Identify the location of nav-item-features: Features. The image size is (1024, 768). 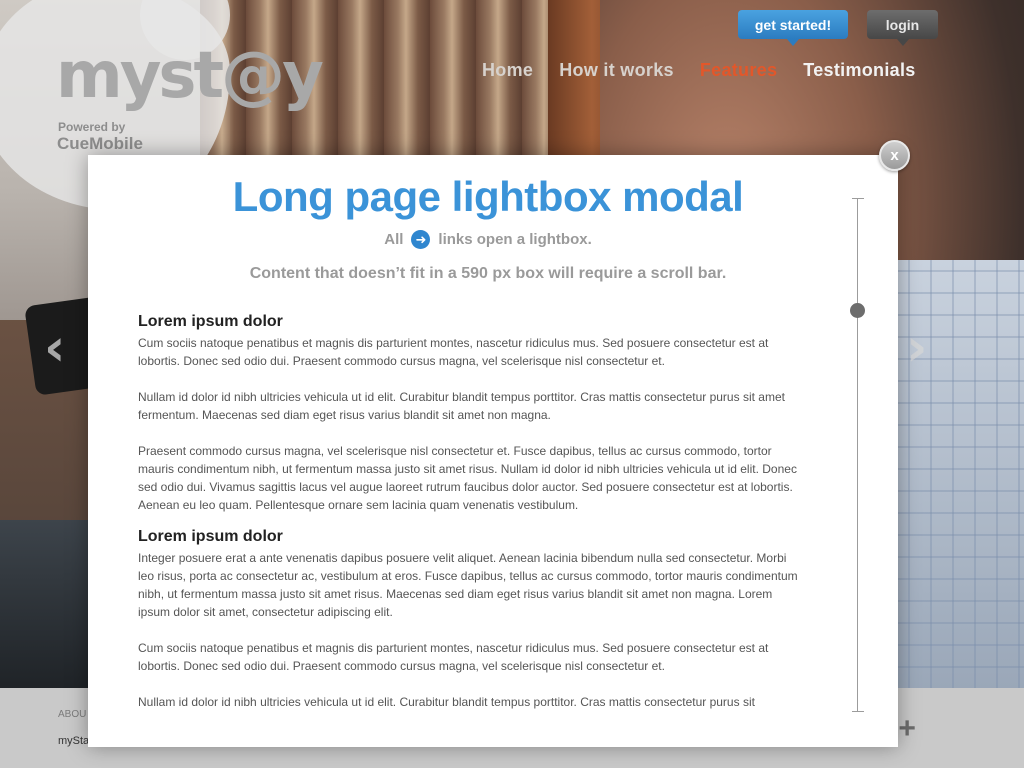
(738, 70).